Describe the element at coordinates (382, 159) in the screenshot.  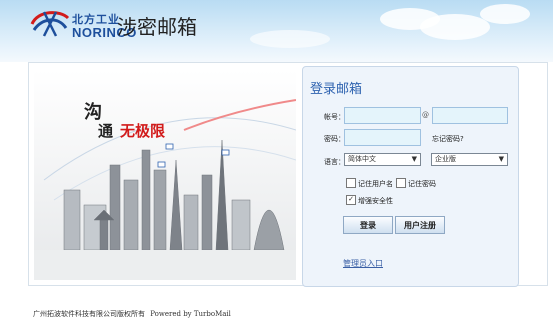
I see `language-select: 简体中文 ▼` at that location.